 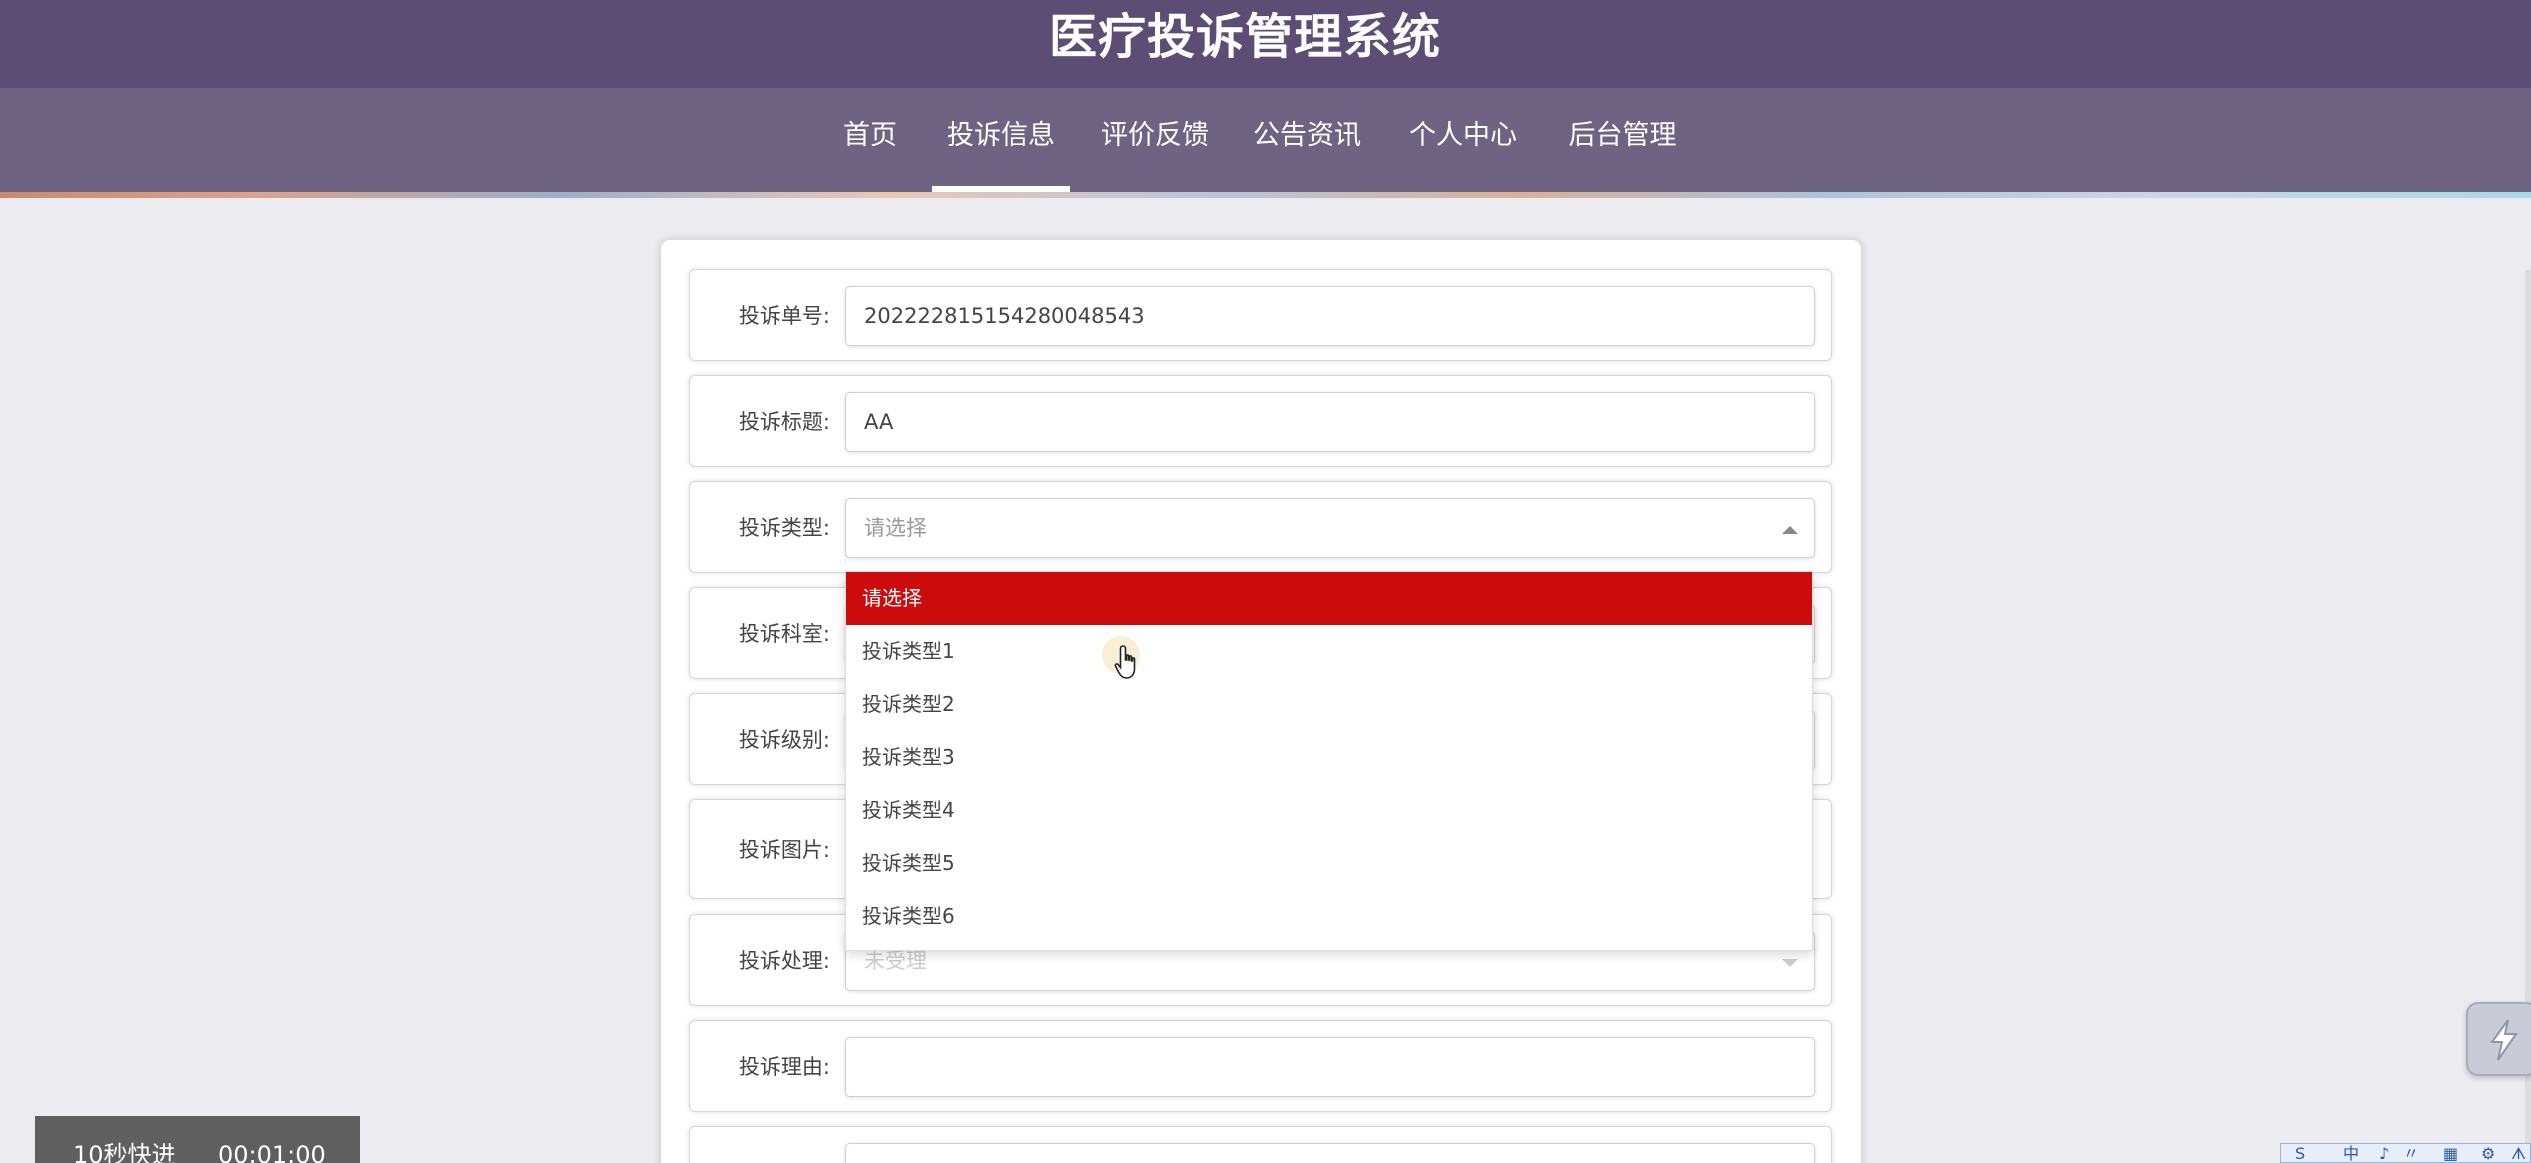 What do you see at coordinates (2351, 1153) in the screenshot?
I see `ime-lang-toggle: 中` at bounding box center [2351, 1153].